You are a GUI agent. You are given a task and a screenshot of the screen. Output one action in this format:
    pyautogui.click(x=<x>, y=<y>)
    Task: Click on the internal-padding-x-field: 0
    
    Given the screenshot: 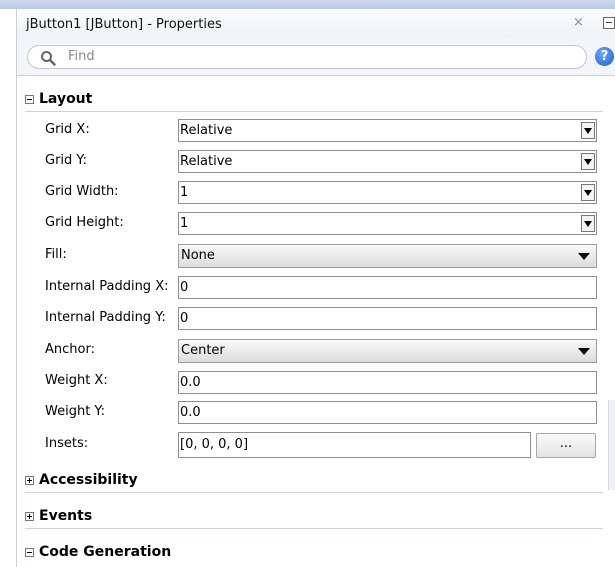 What is the action you would take?
    pyautogui.click(x=387, y=287)
    